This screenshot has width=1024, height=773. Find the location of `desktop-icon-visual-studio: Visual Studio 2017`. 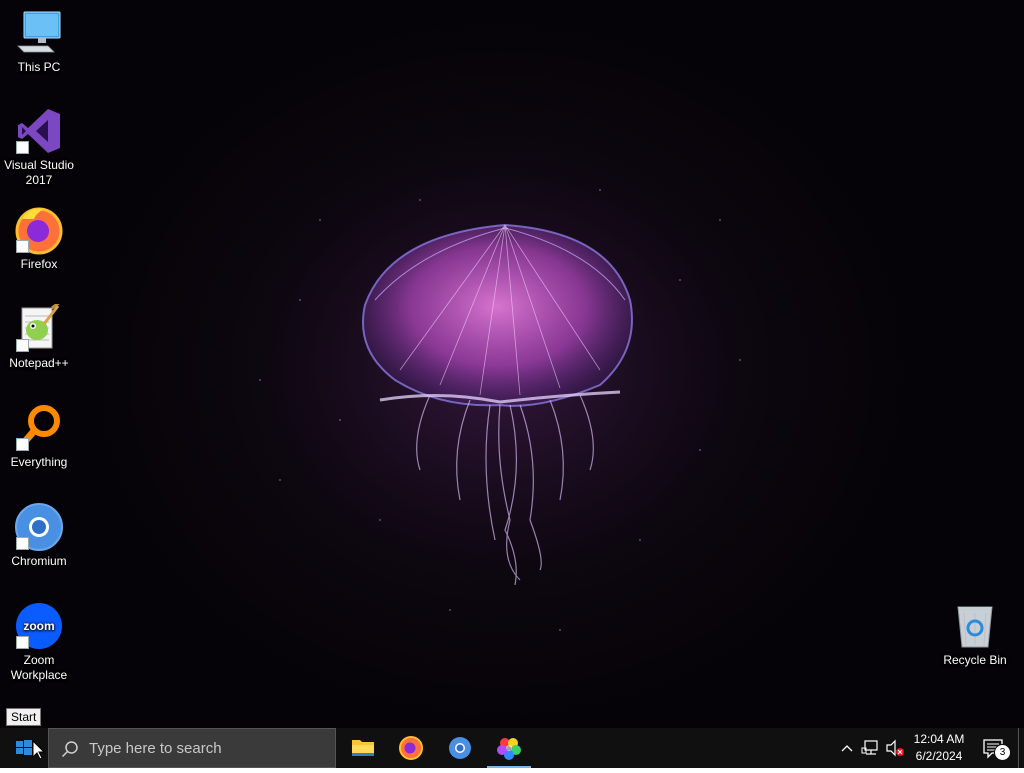

desktop-icon-visual-studio: Visual Studio 2017 is located at coordinates (39, 147).